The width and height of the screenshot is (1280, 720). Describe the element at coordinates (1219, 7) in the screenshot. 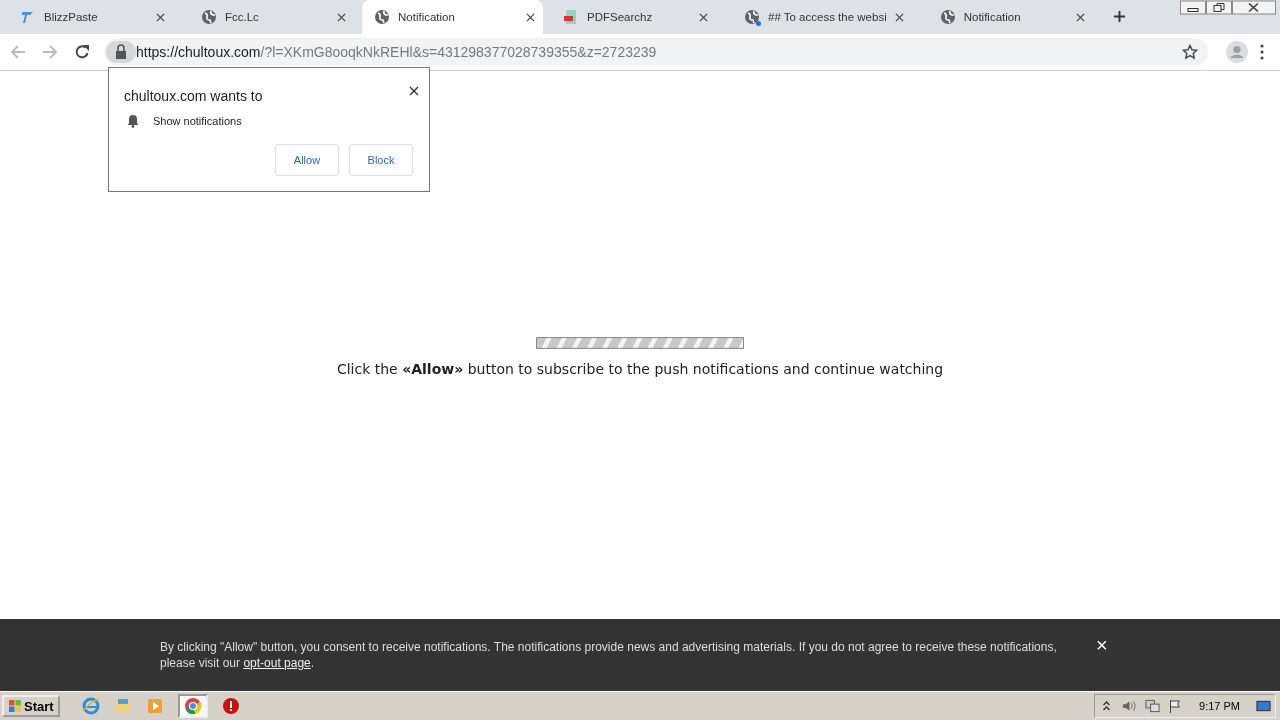

I see `restore-icon` at that location.